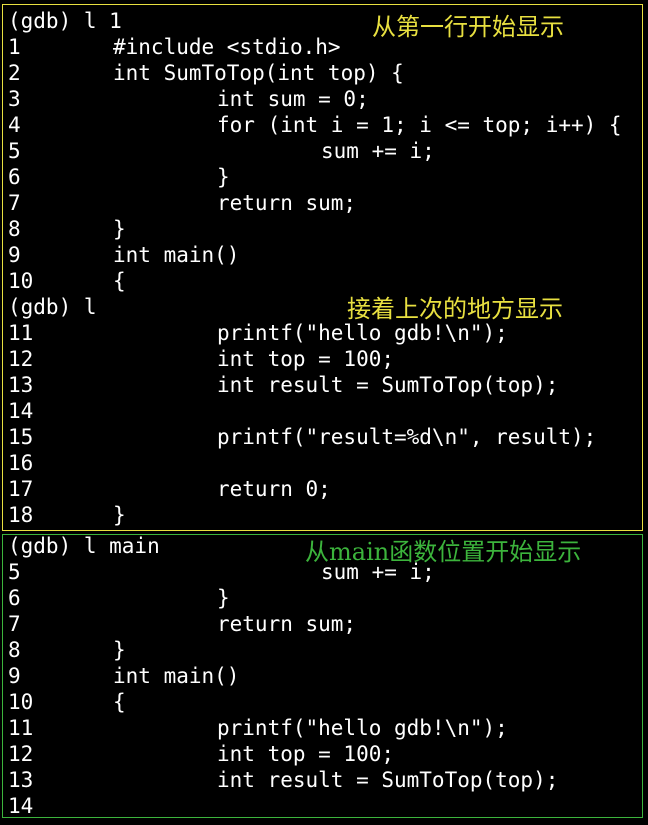  Describe the element at coordinates (274, 489) in the screenshot. I see `code-line: return 0;` at that location.